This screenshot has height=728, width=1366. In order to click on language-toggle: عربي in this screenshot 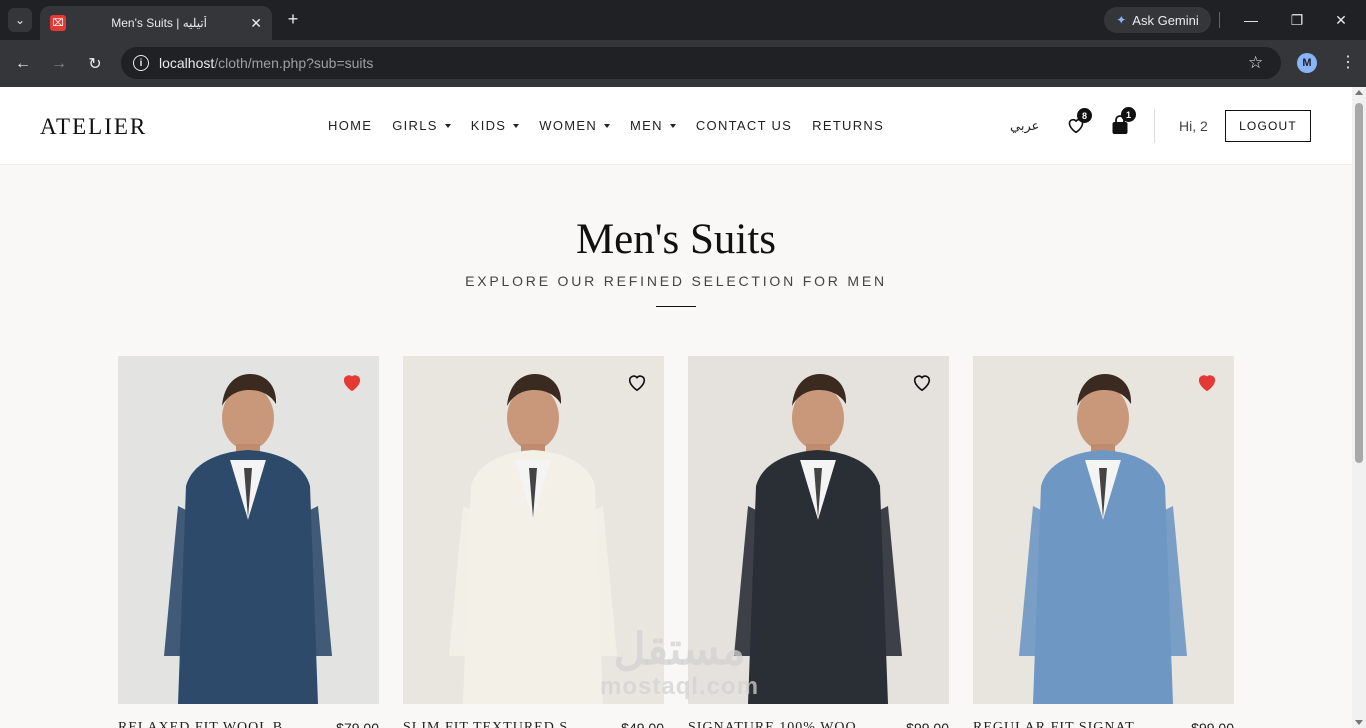, I will do `click(1024, 126)`.